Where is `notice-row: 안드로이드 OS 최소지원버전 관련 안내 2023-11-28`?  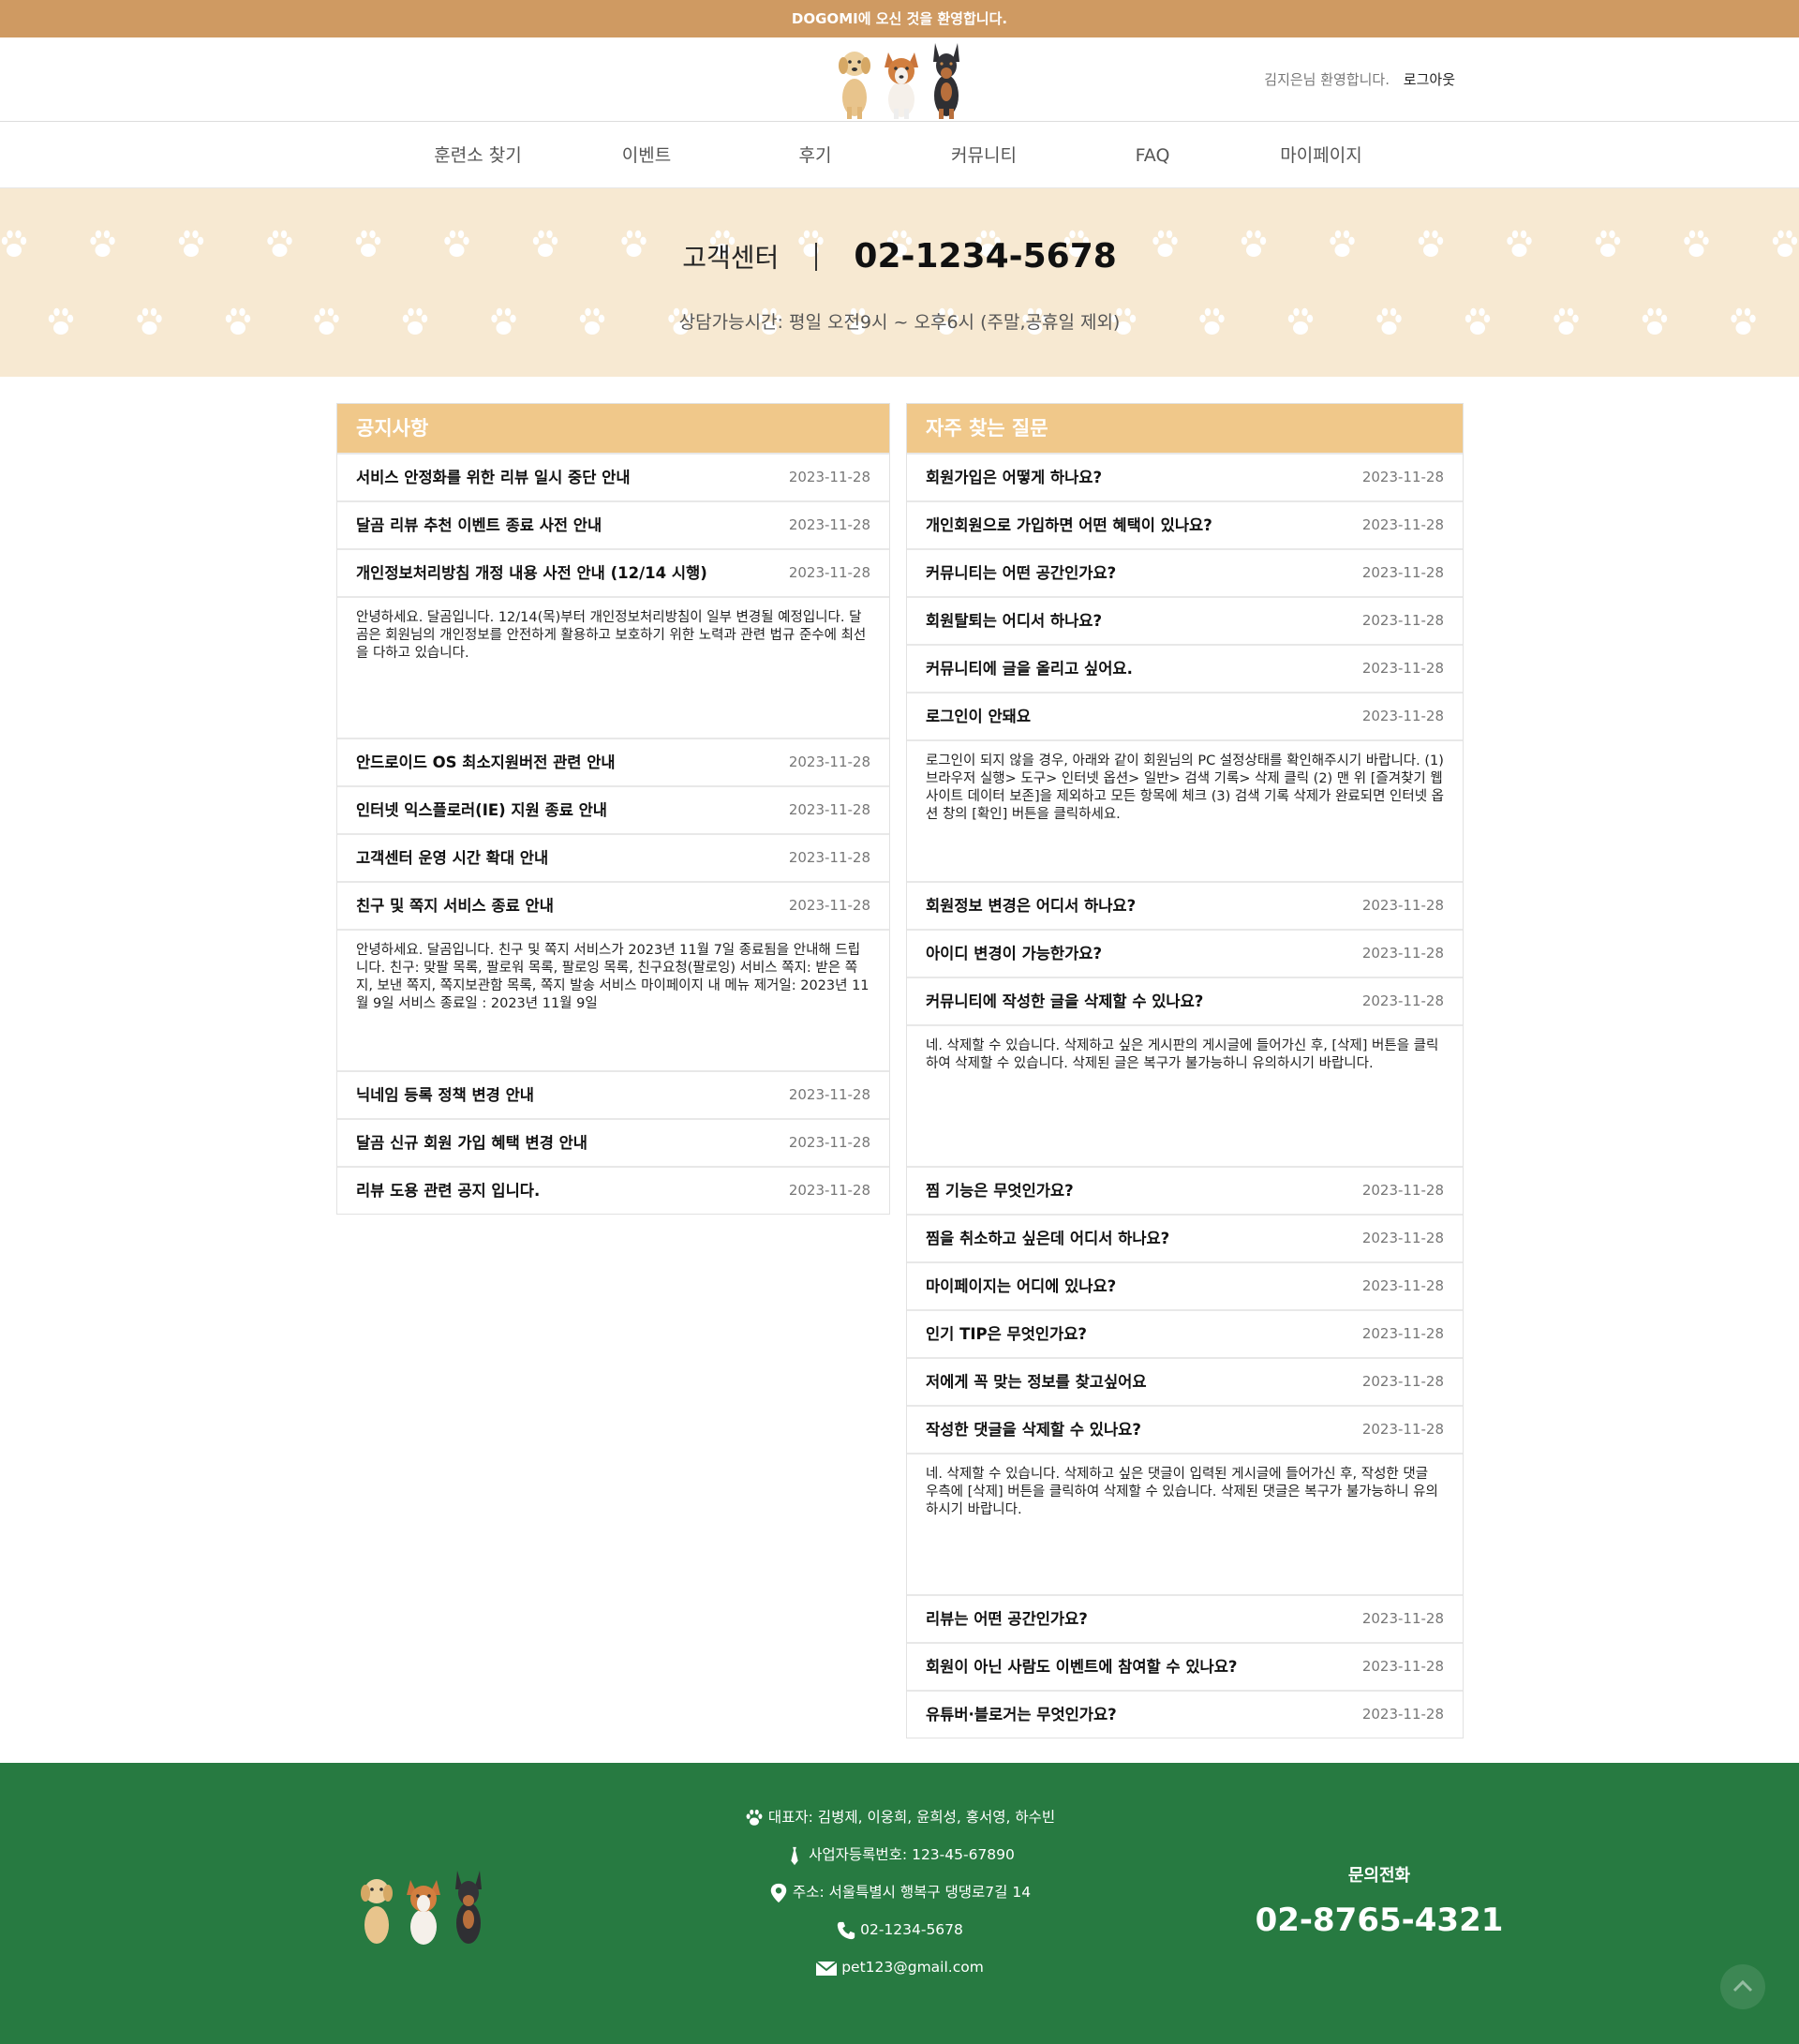
notice-row: 안드로이드 OS 최소지원버전 관련 안내 2023-11-28 is located at coordinates (613, 762).